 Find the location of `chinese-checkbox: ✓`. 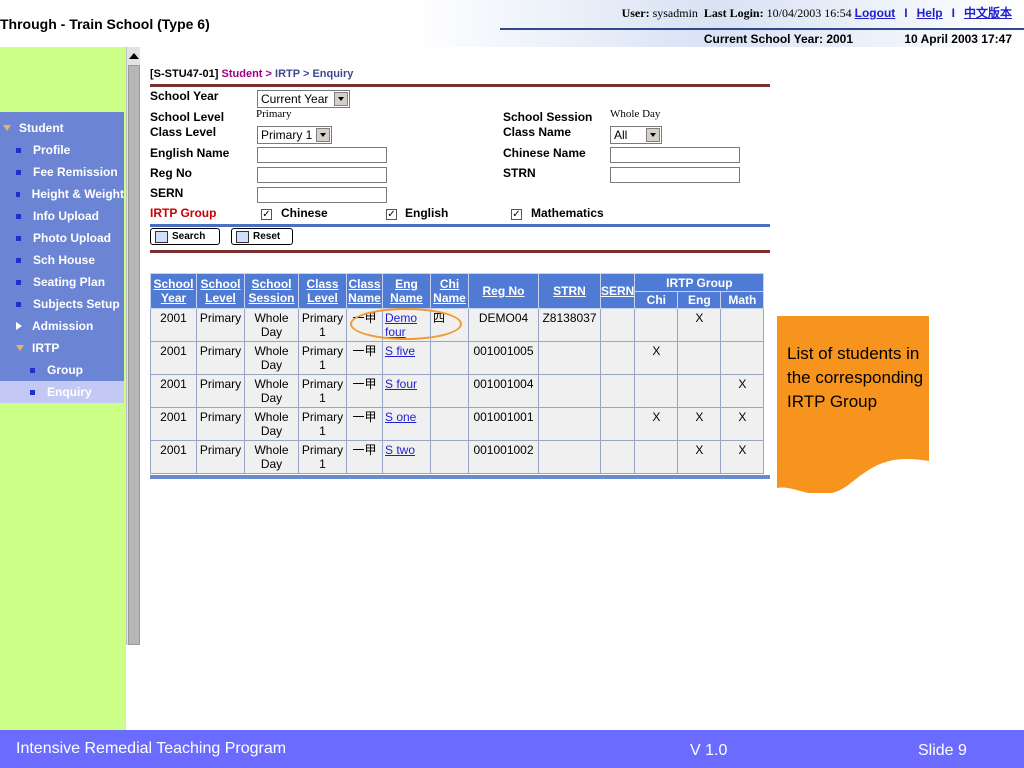

chinese-checkbox: ✓ is located at coordinates (266, 214).